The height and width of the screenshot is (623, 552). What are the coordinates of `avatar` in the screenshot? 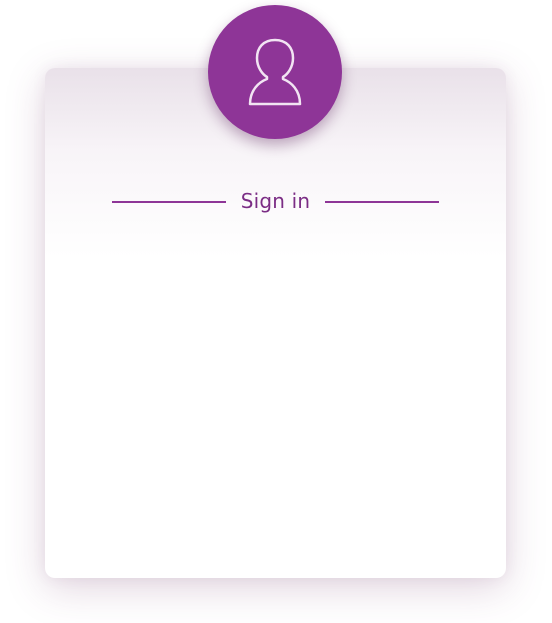 It's located at (275, 72).